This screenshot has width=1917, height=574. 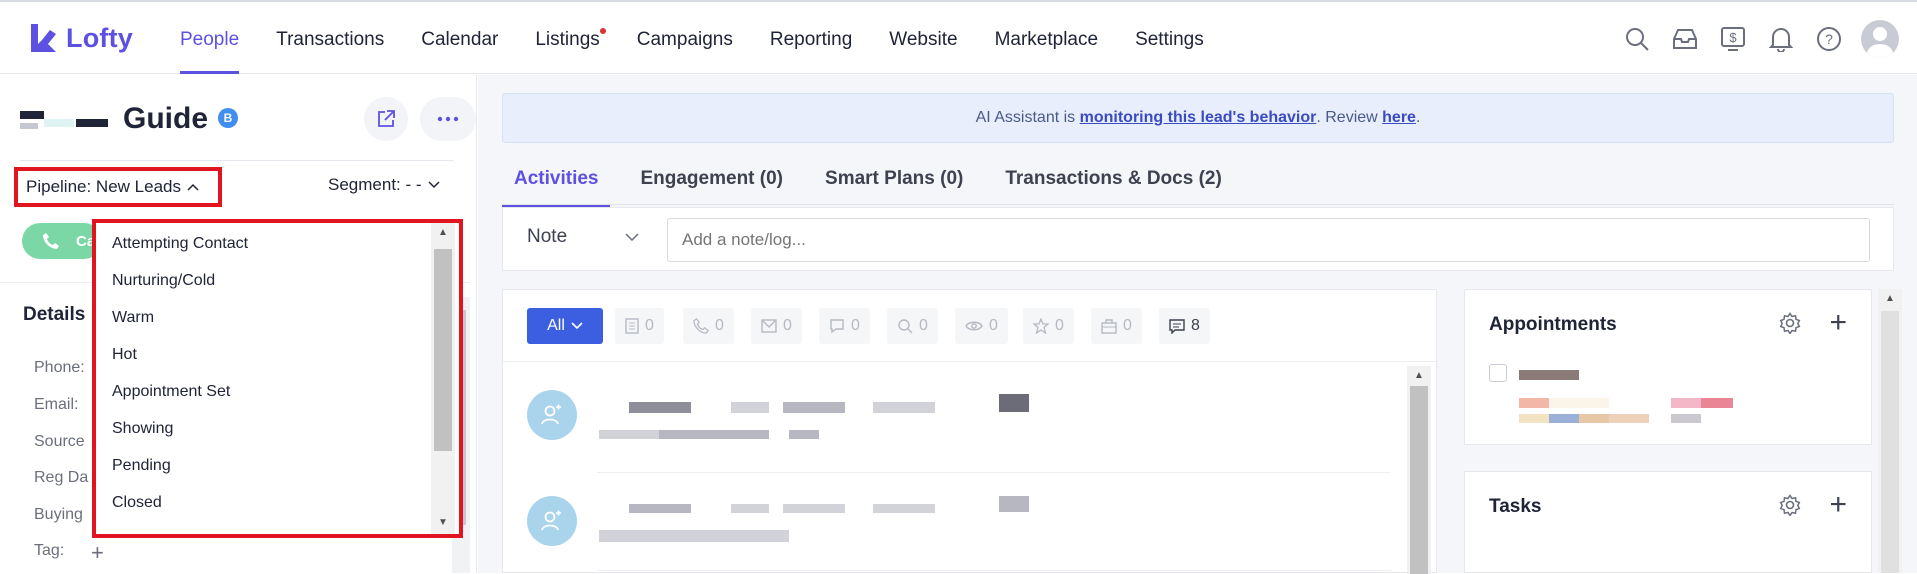 What do you see at coordinates (62, 241) in the screenshot?
I see `call-button: Ca` at bounding box center [62, 241].